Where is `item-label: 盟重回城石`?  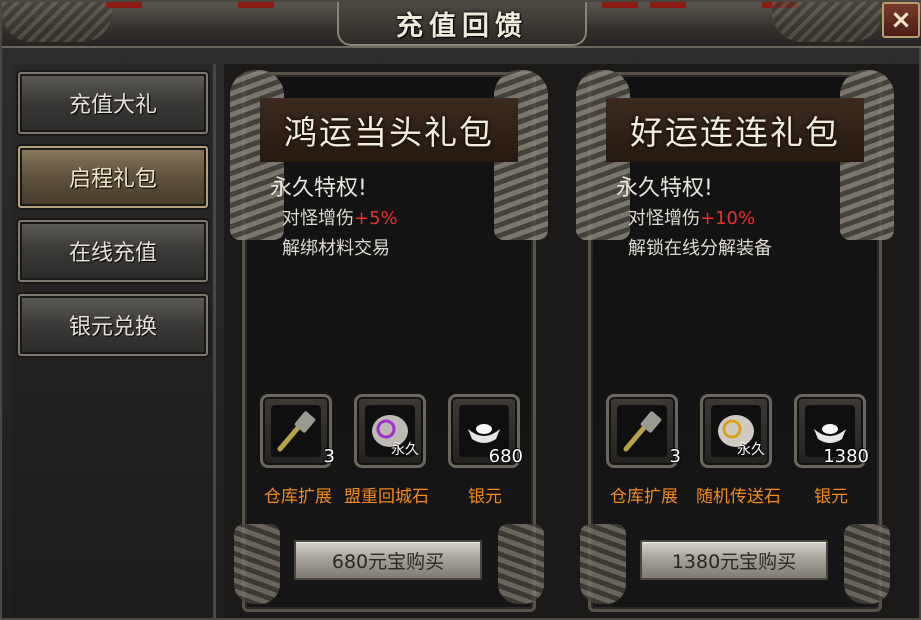
item-label: 盟重回城石 is located at coordinates (386, 497).